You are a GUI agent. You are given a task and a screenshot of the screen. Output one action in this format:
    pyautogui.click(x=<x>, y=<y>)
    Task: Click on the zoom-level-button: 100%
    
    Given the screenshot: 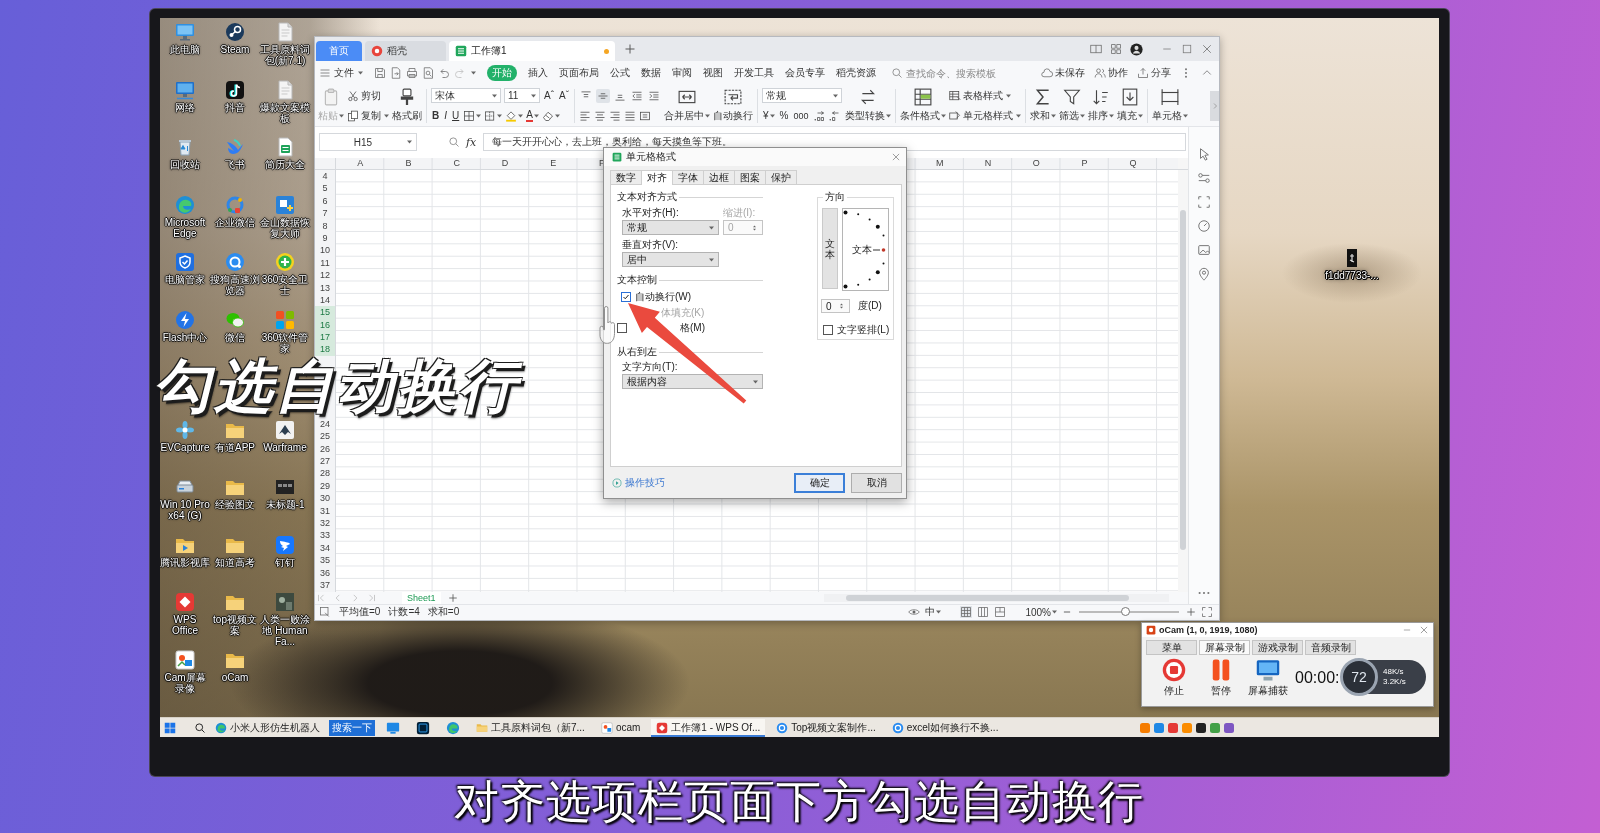 What is the action you would take?
    pyautogui.click(x=1041, y=612)
    